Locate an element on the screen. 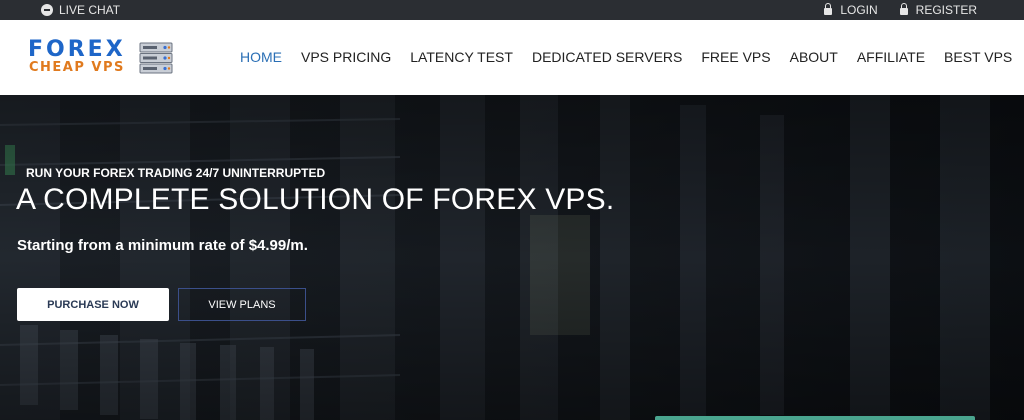  login-link: LOGIN is located at coordinates (851, 9).